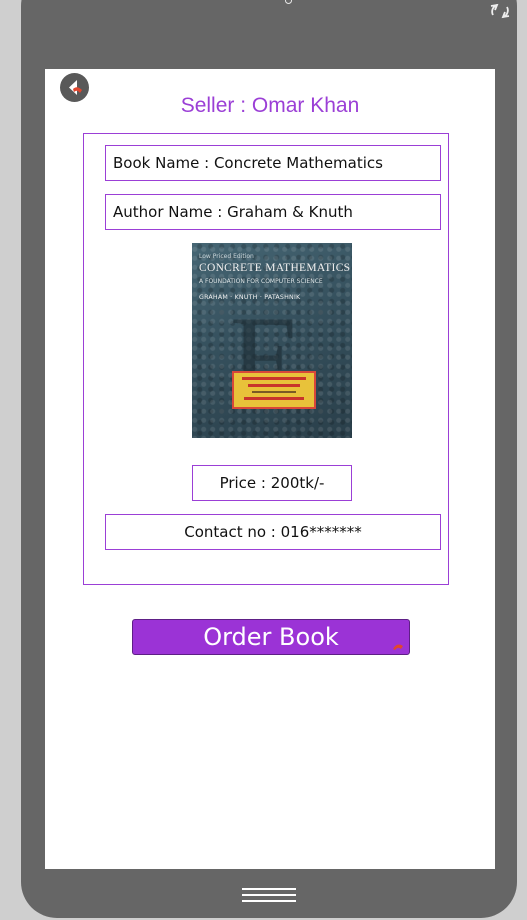 Image resolution: width=527 pixels, height=920 pixels. Describe the element at coordinates (274, 390) in the screenshot. I see `price-sticker` at that location.